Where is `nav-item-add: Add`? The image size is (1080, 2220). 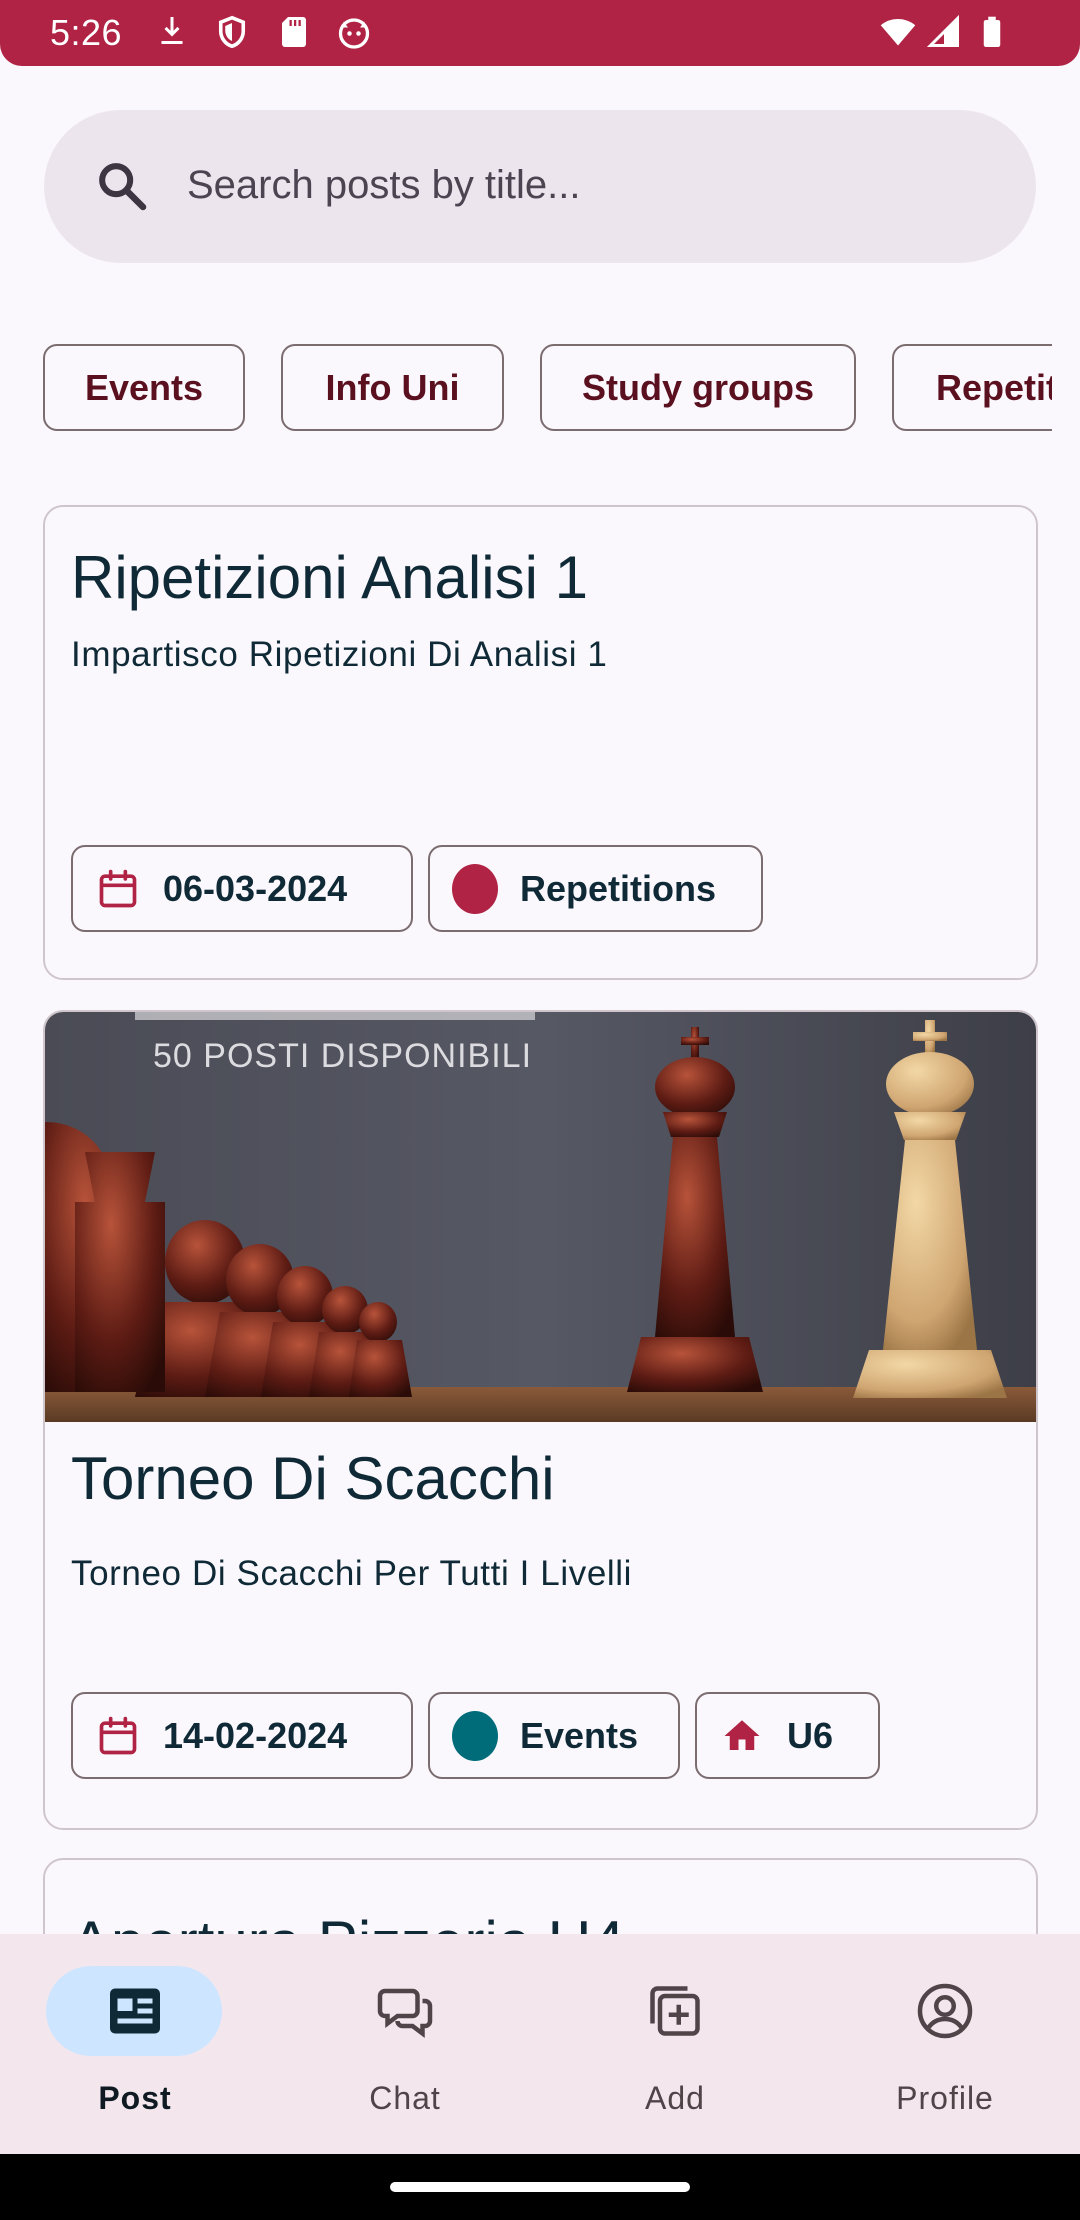 nav-item-add: Add is located at coordinates (675, 2044).